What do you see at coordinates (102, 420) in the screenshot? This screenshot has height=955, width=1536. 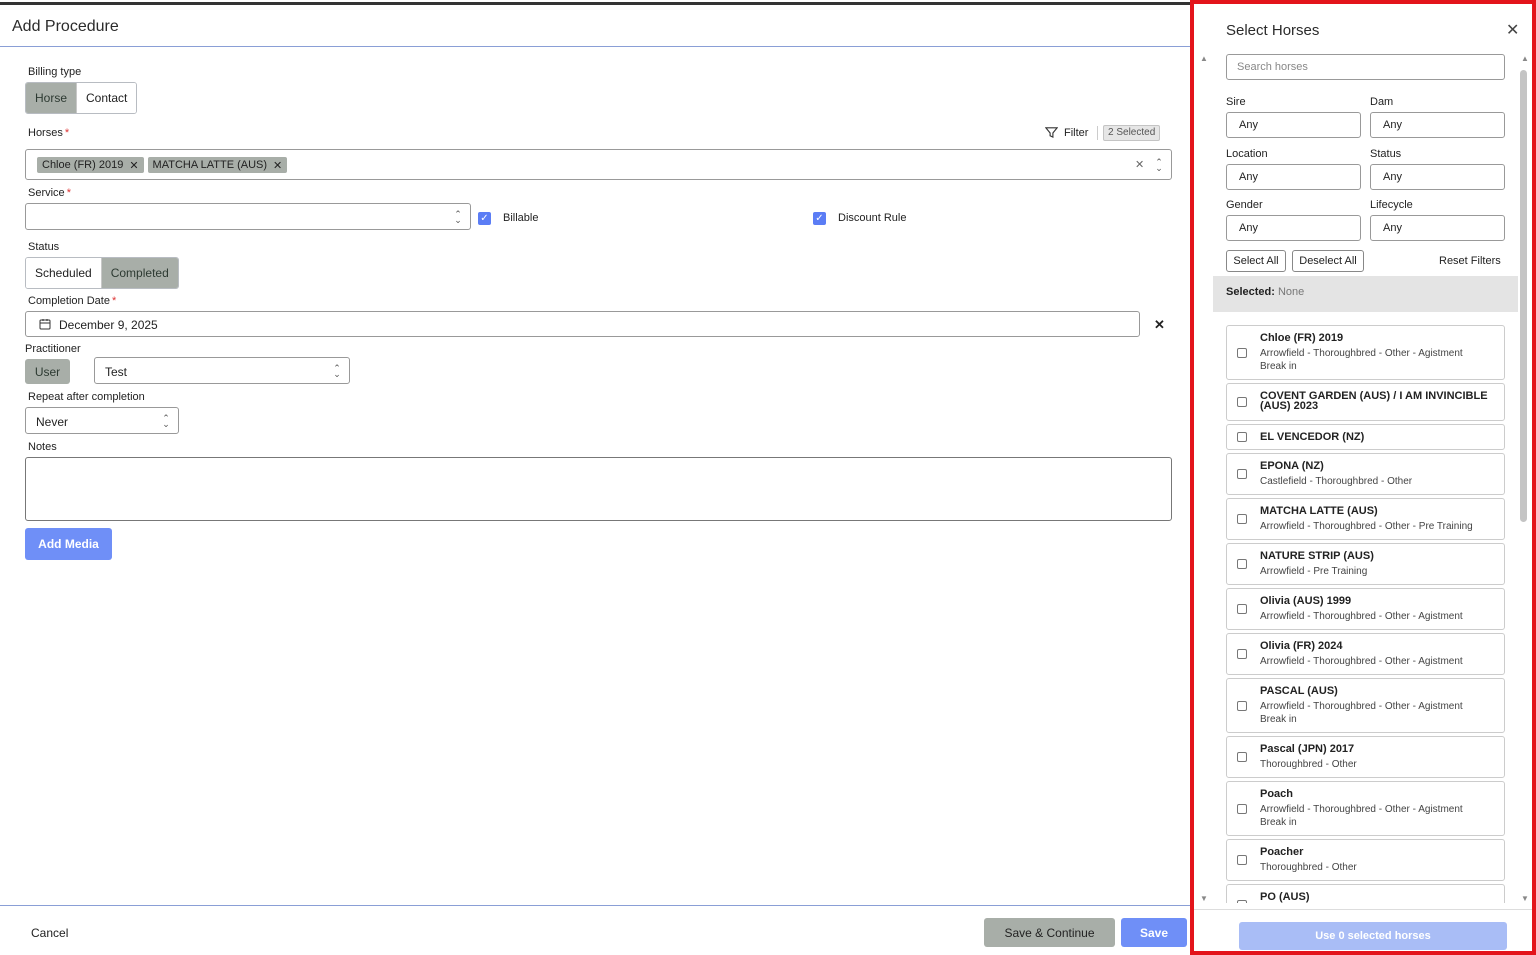 I see `repeat-select: Never ⌃ ⌄` at bounding box center [102, 420].